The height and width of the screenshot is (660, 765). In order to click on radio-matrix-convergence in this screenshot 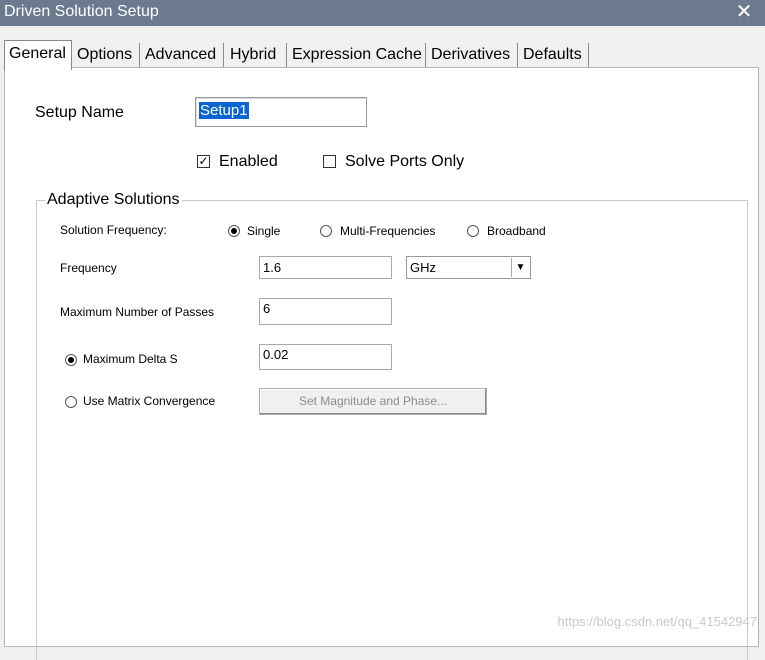, I will do `click(71, 402)`.